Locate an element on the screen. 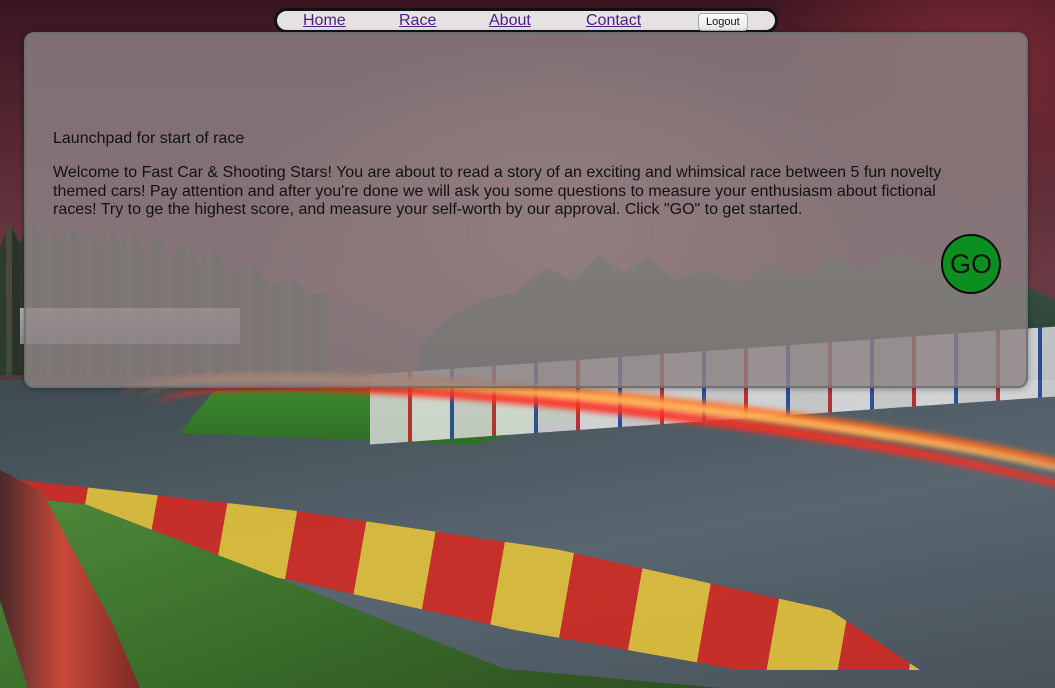 The width and height of the screenshot is (1055, 688). logout-button: Logout is located at coordinates (723, 22).